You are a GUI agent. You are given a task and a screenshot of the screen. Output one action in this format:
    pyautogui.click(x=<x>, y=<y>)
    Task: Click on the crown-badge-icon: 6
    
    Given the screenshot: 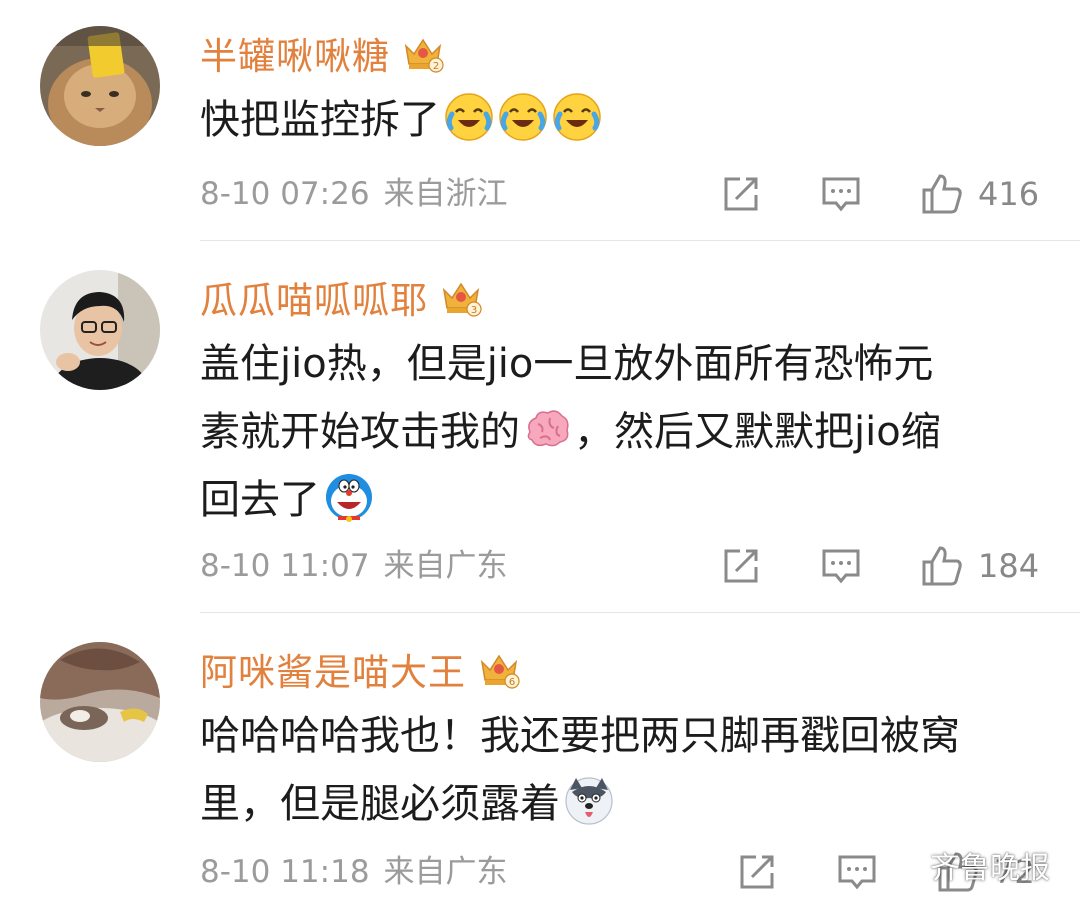 What is the action you would take?
    pyautogui.click(x=499, y=669)
    